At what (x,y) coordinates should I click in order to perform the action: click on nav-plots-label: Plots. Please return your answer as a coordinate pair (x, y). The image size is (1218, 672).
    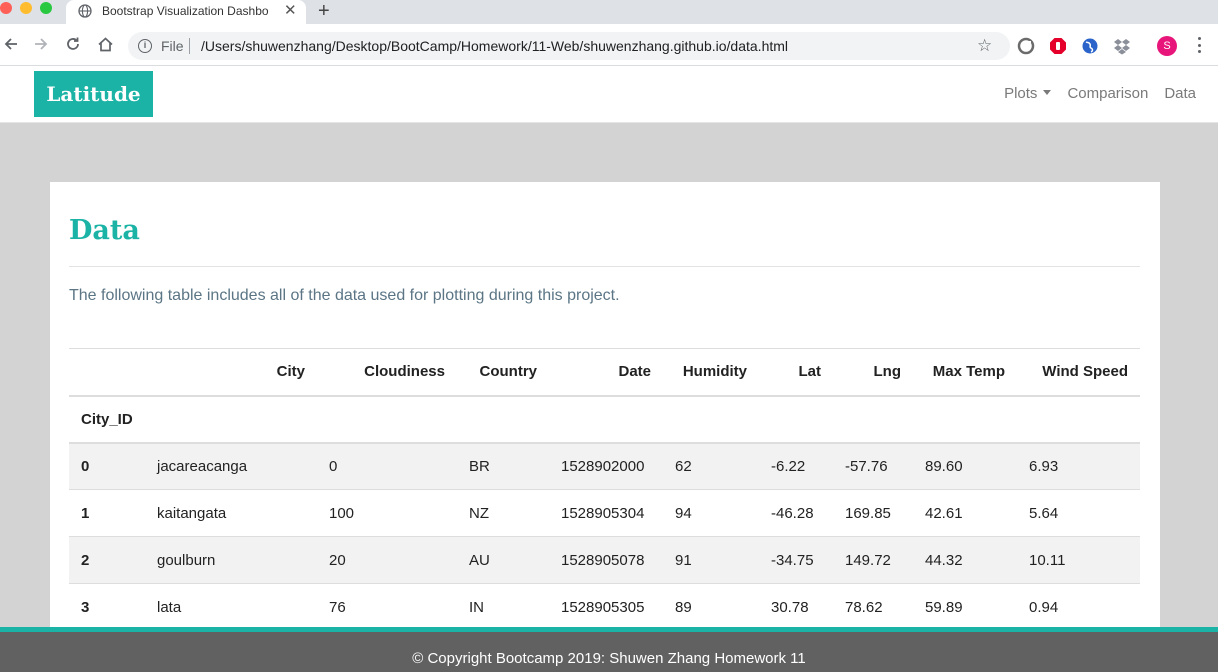
    Looking at the image, I should click on (1021, 93).